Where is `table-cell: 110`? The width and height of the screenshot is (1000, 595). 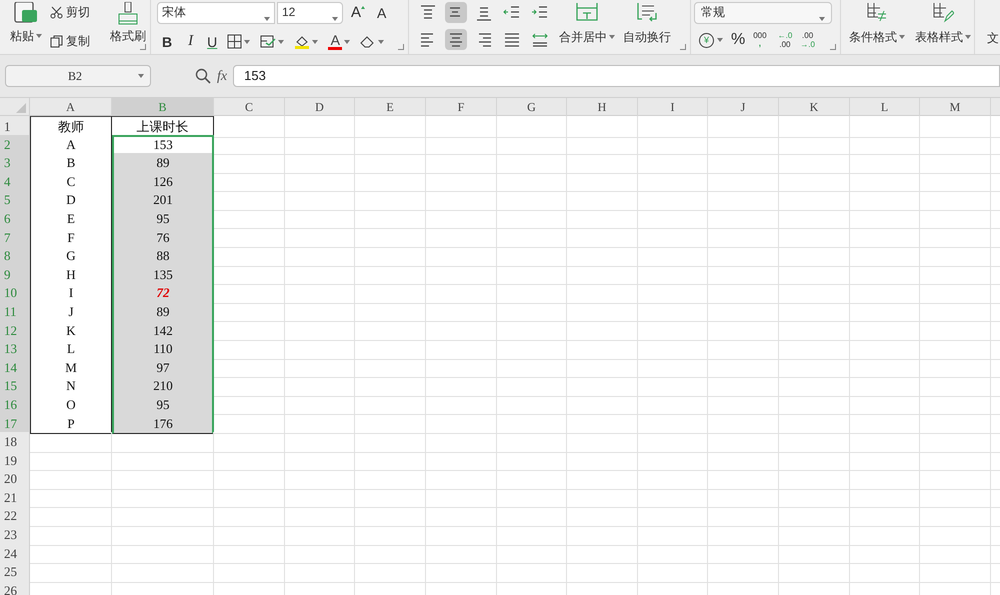
table-cell: 110 is located at coordinates (163, 349).